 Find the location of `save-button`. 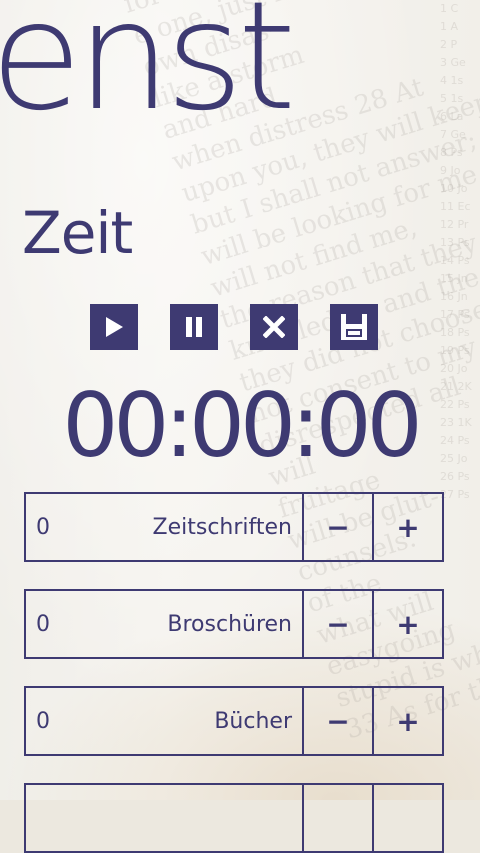

save-button is located at coordinates (354, 327).